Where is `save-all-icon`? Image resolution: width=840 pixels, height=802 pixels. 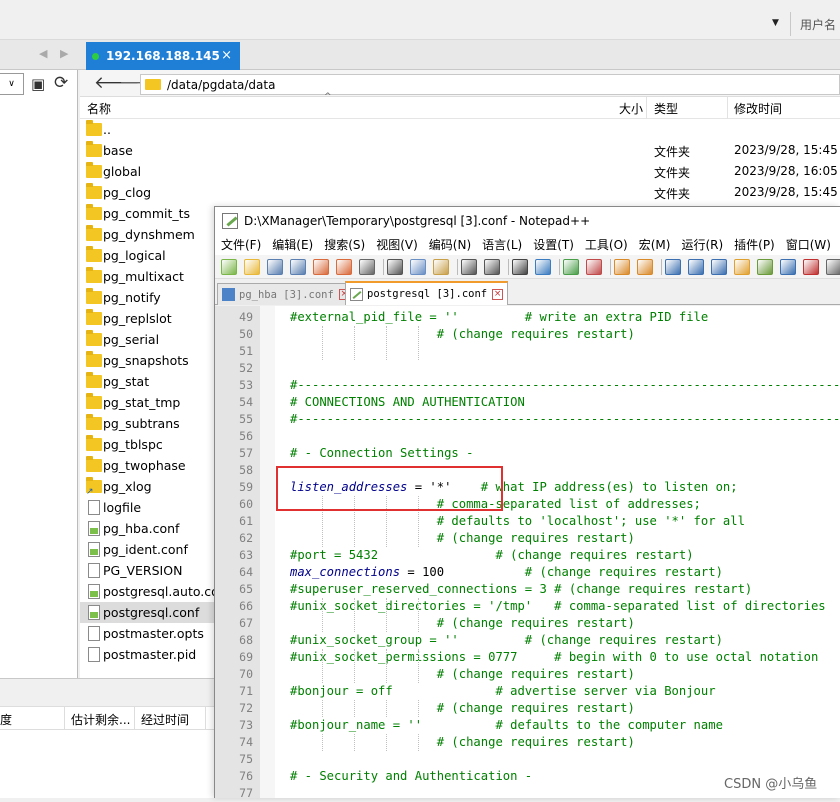
save-all-icon is located at coordinates (298, 267).